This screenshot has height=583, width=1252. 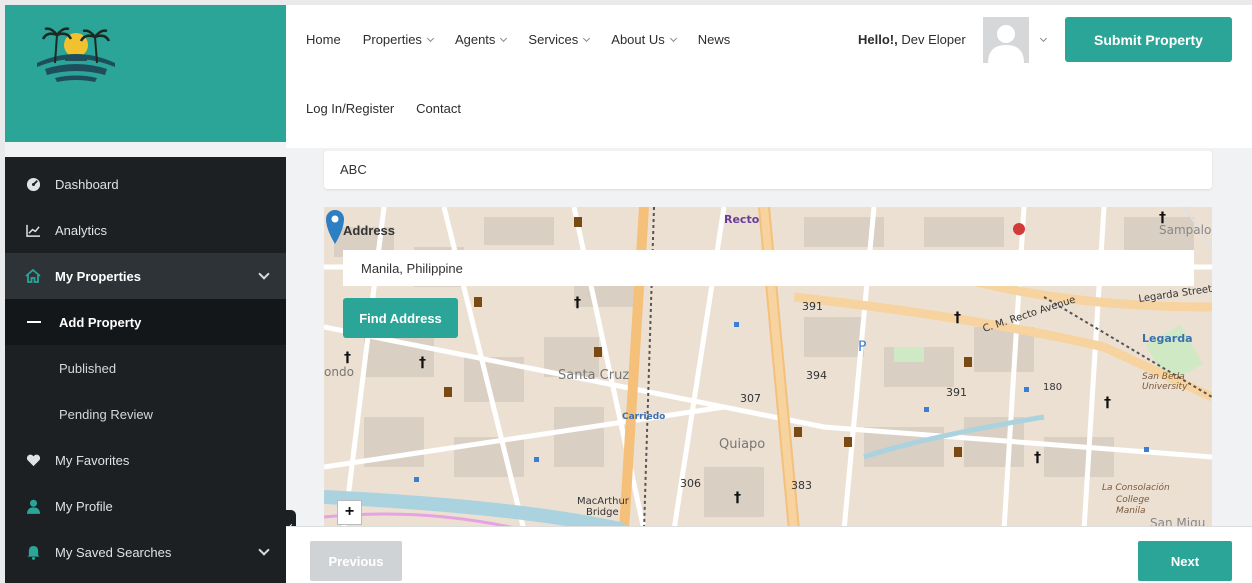 What do you see at coordinates (768, 268) in the screenshot?
I see `address-input` at bounding box center [768, 268].